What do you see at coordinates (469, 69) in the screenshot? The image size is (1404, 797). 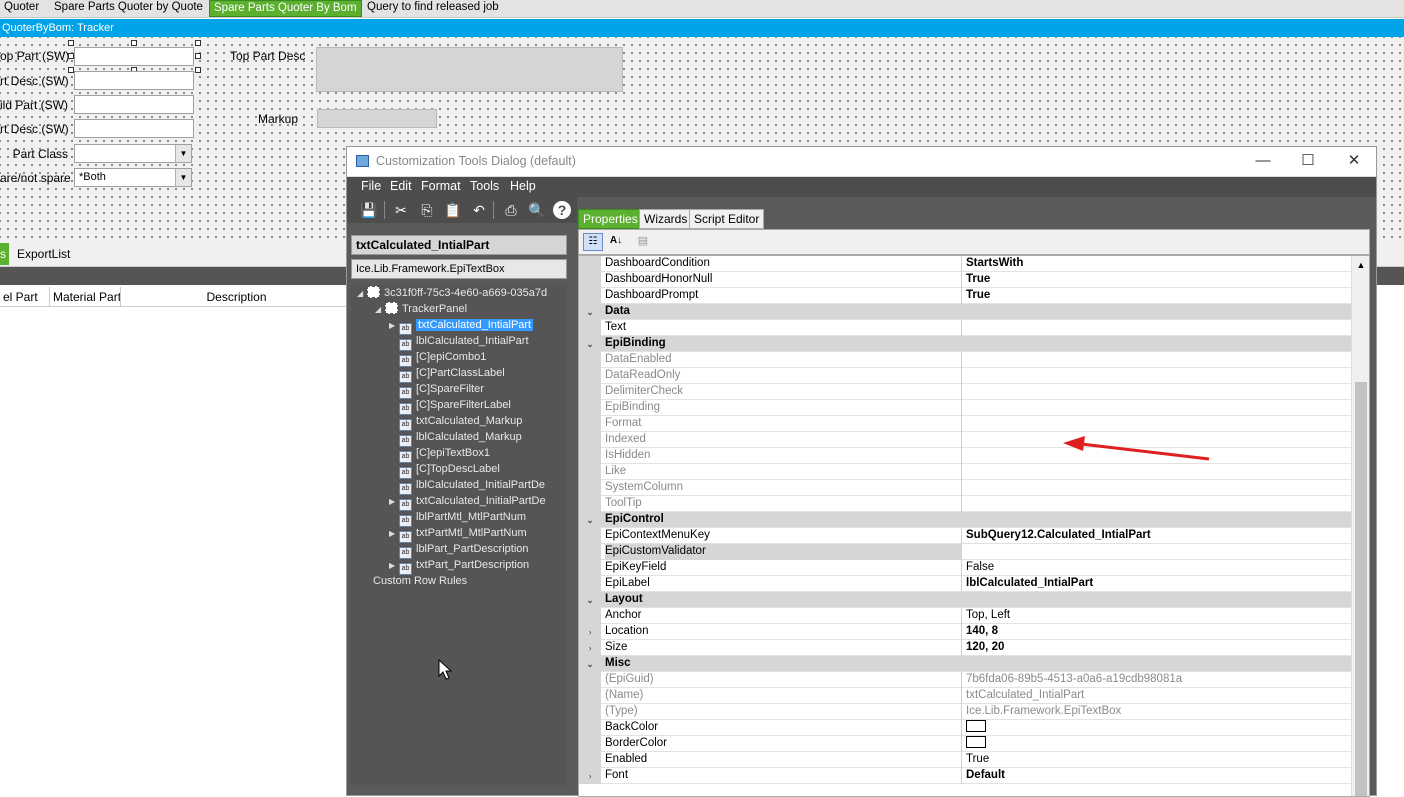 I see `top-part-desc-field` at bounding box center [469, 69].